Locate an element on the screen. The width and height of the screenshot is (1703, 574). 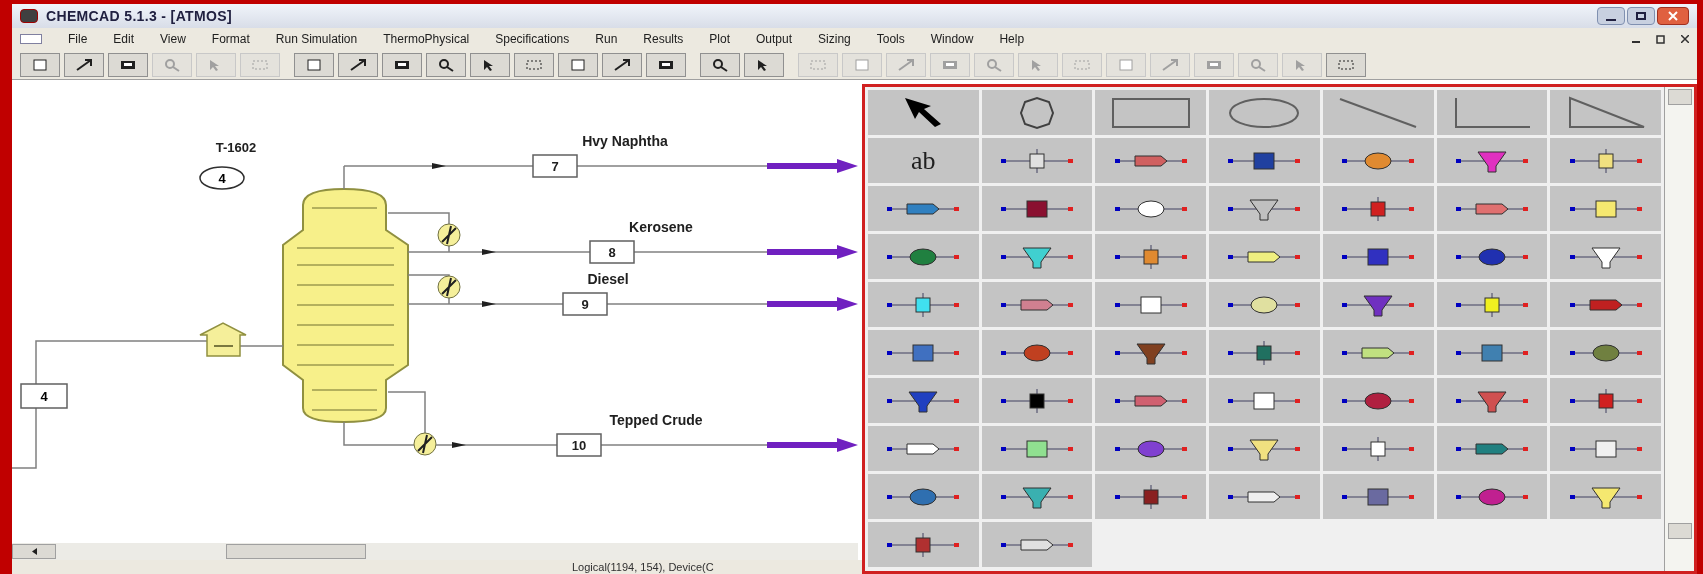
unit-name: T-1602 is located at coordinates (236, 147).